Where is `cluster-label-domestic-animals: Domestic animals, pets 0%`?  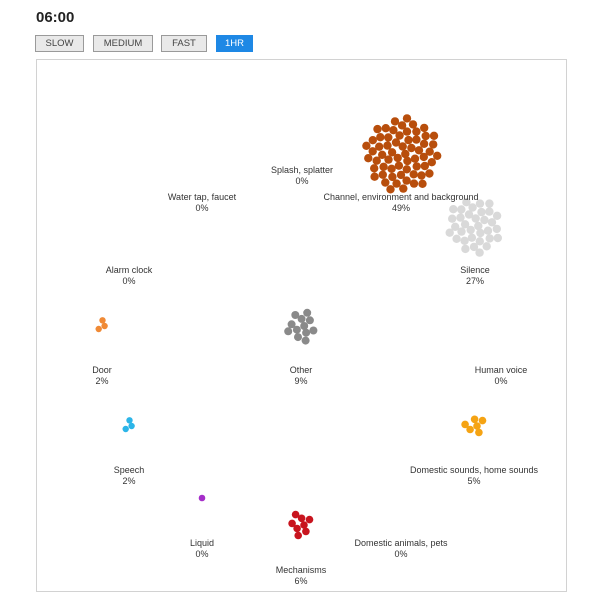
cluster-label-domestic-animals: Domestic animals, pets 0% is located at coordinates (400, 549).